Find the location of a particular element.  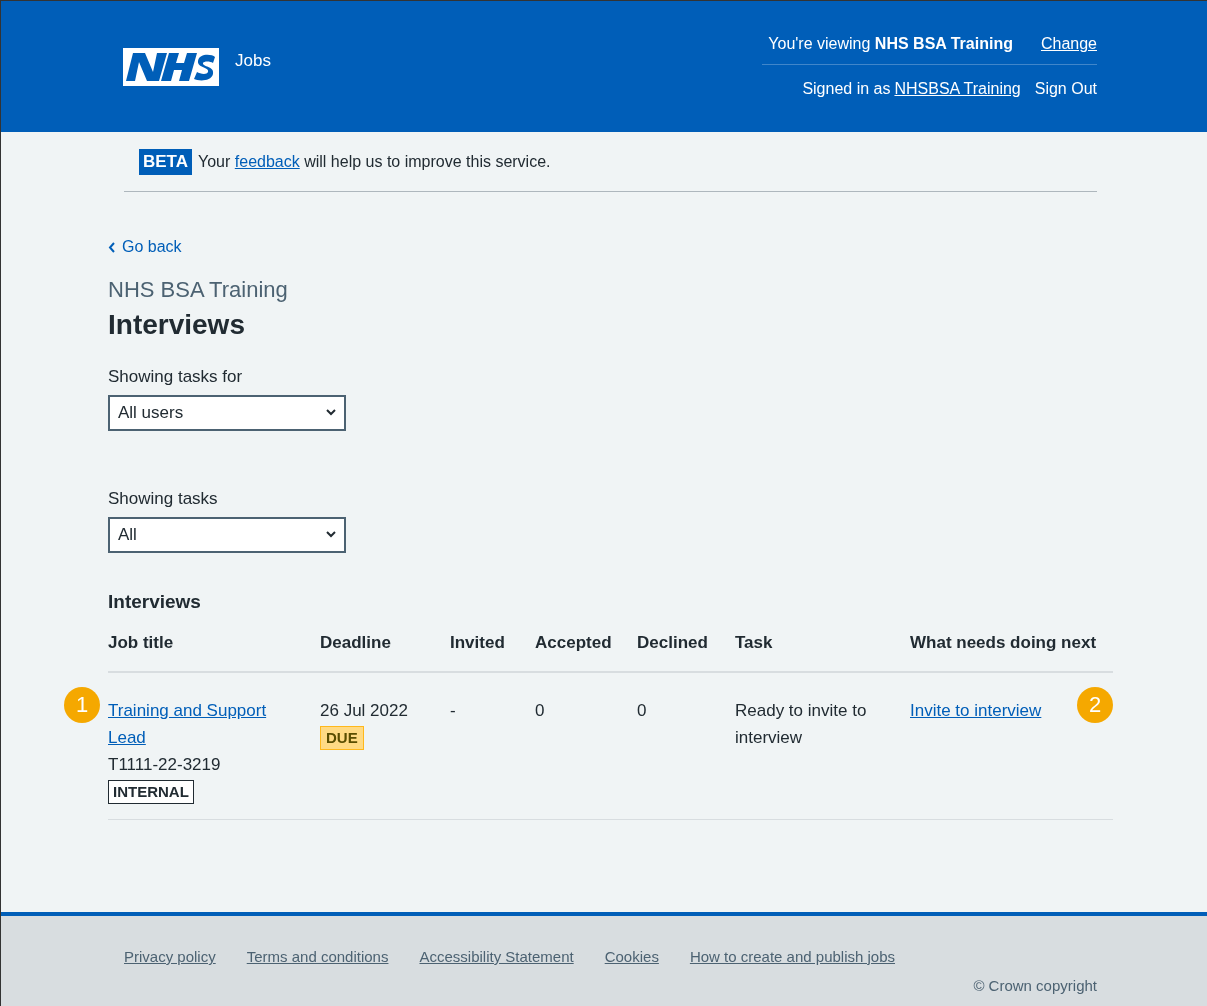

footer-link: How to create and publish jobs is located at coordinates (792, 956).